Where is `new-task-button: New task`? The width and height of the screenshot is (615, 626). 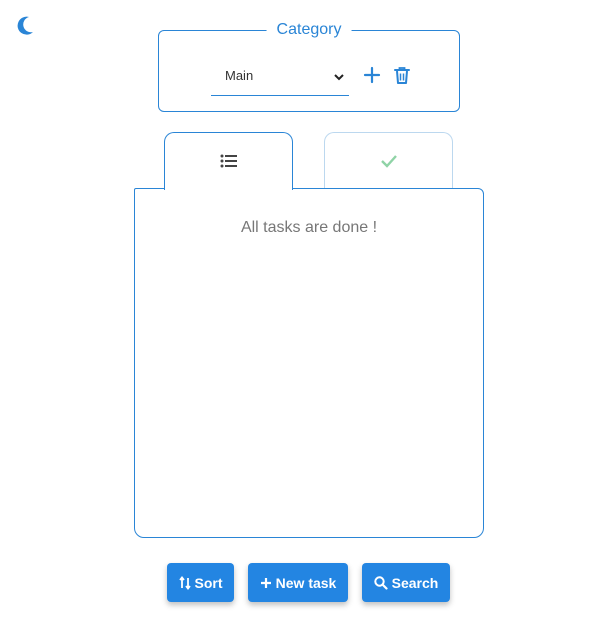 new-task-button: New task is located at coordinates (298, 582).